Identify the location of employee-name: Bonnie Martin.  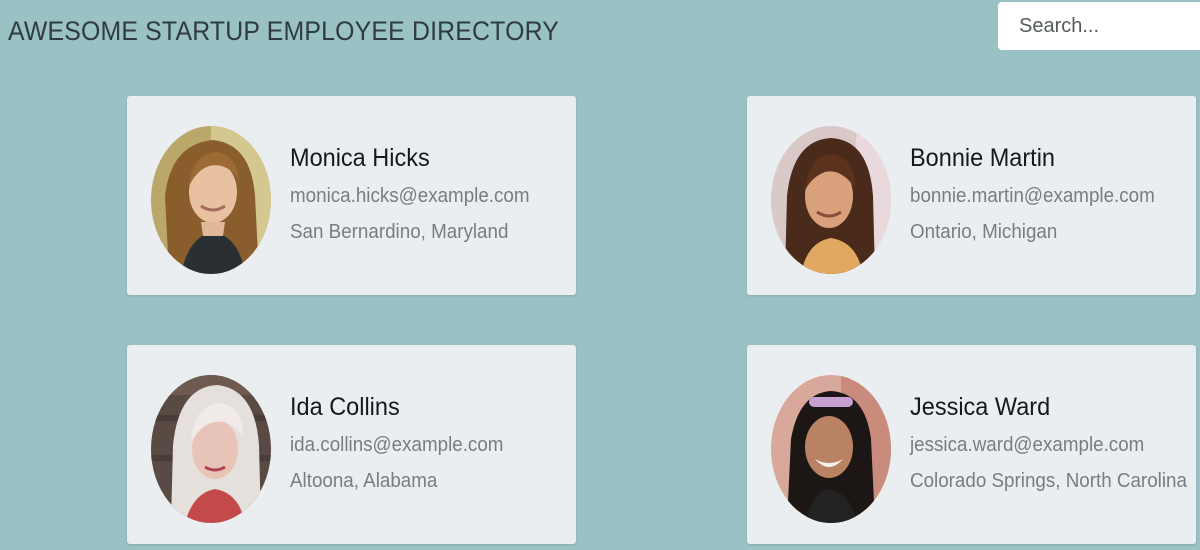
(982, 158).